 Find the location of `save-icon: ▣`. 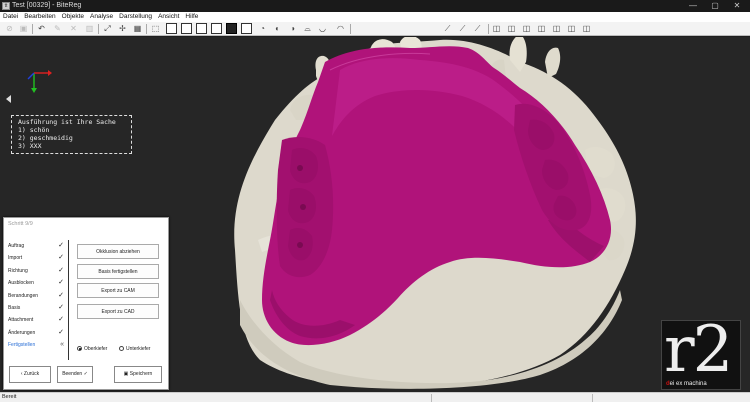

save-icon: ▣ is located at coordinates (23, 28).